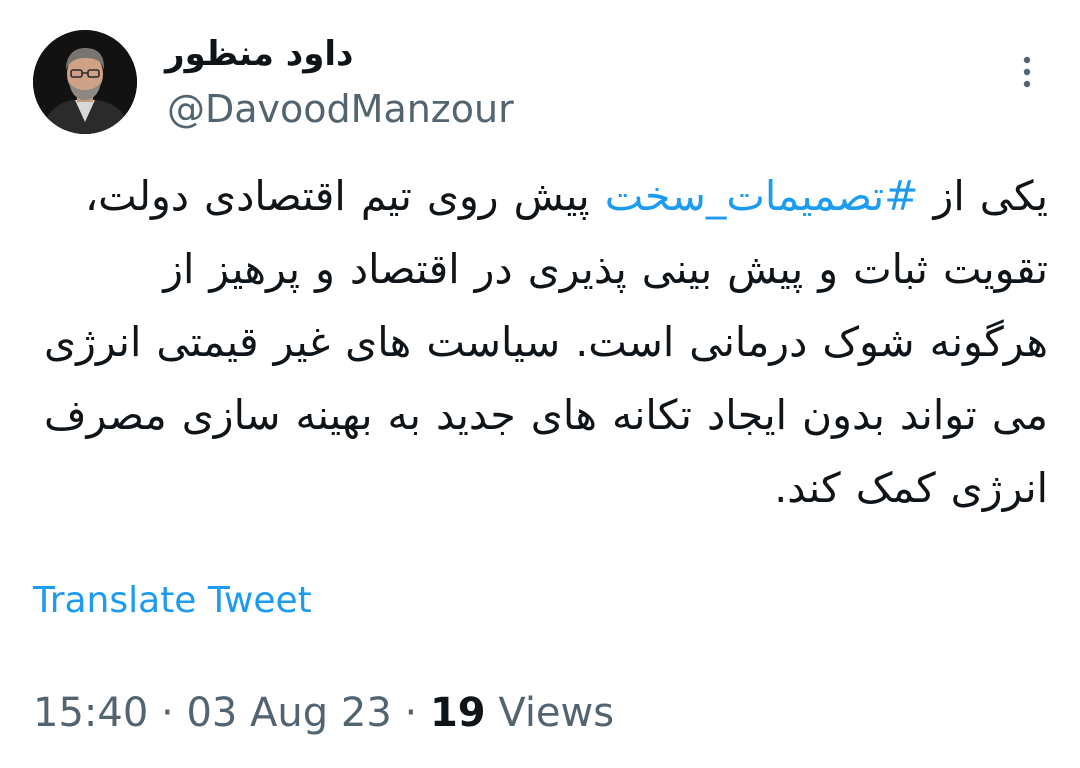 The height and width of the screenshot is (768, 1080). Describe the element at coordinates (556, 713) in the screenshot. I see `views-label: Views` at that location.